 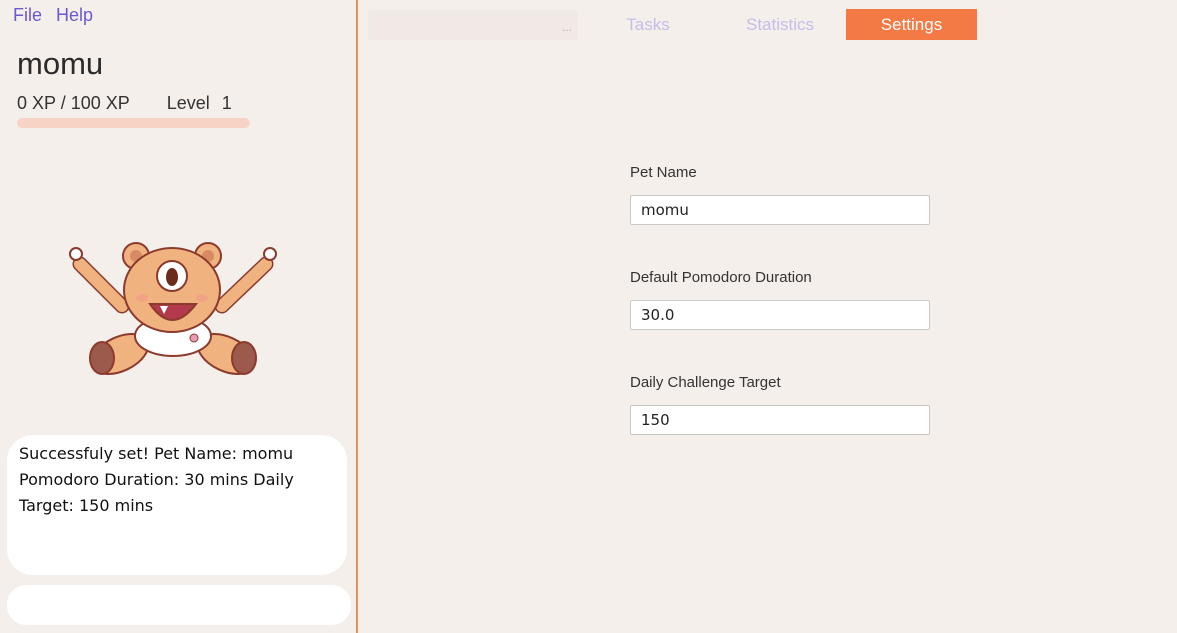 What do you see at coordinates (705, 382) in the screenshot?
I see `daily-target-label: Daily Challenge Target` at bounding box center [705, 382].